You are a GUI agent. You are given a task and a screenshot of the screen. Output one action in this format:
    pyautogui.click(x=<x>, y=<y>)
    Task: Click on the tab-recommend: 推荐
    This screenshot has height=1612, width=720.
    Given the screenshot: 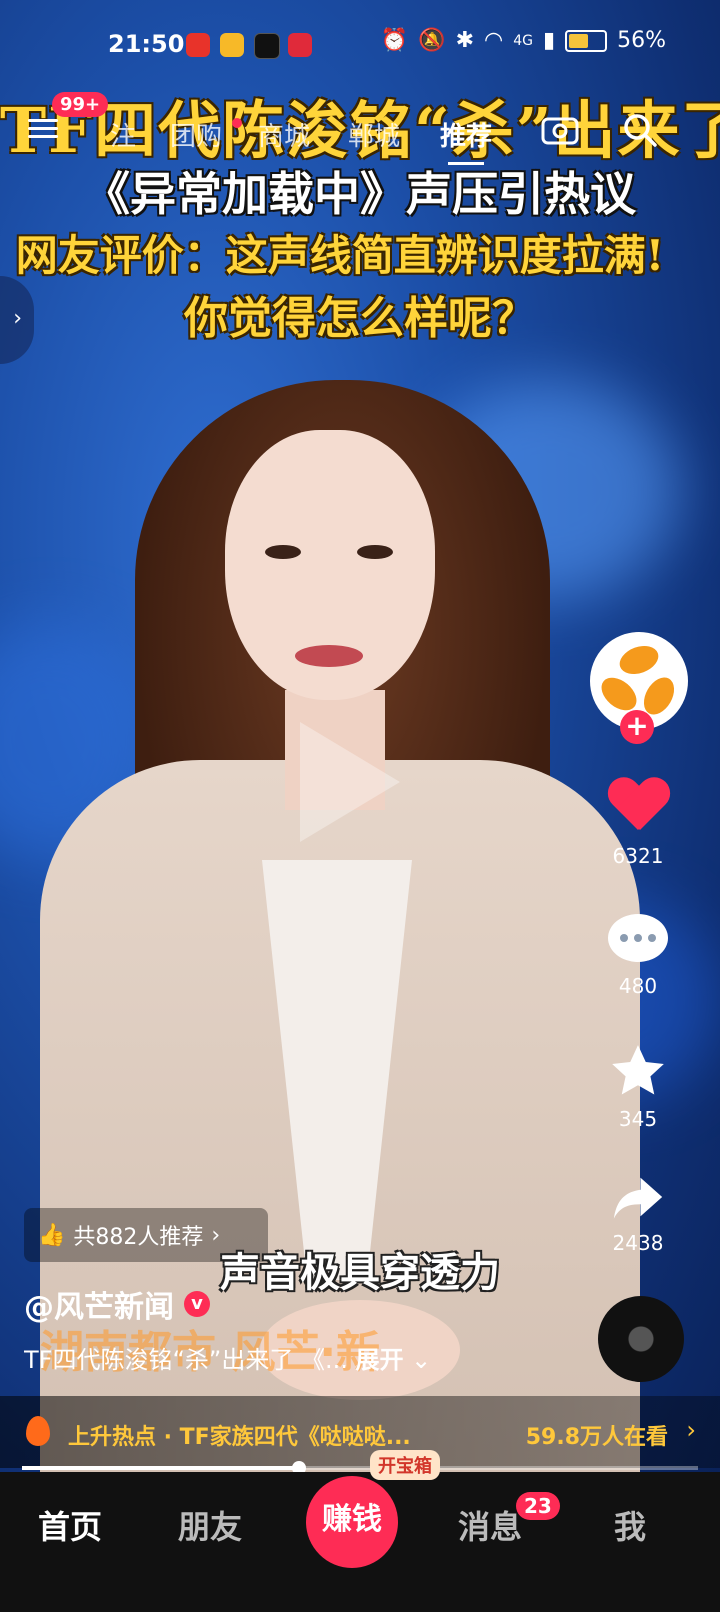 What is the action you would take?
    pyautogui.click(x=466, y=140)
    